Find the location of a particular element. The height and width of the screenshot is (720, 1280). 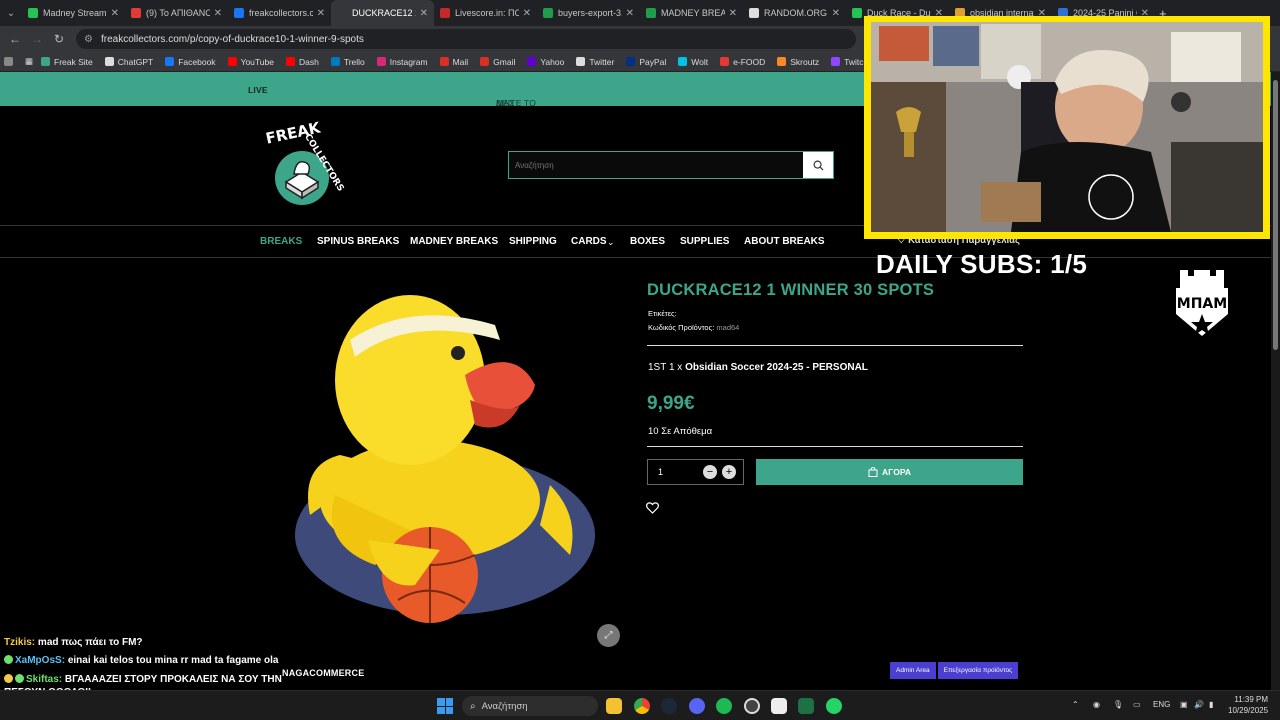

bookmark-item: e-FOOD is located at coordinates (742, 62).